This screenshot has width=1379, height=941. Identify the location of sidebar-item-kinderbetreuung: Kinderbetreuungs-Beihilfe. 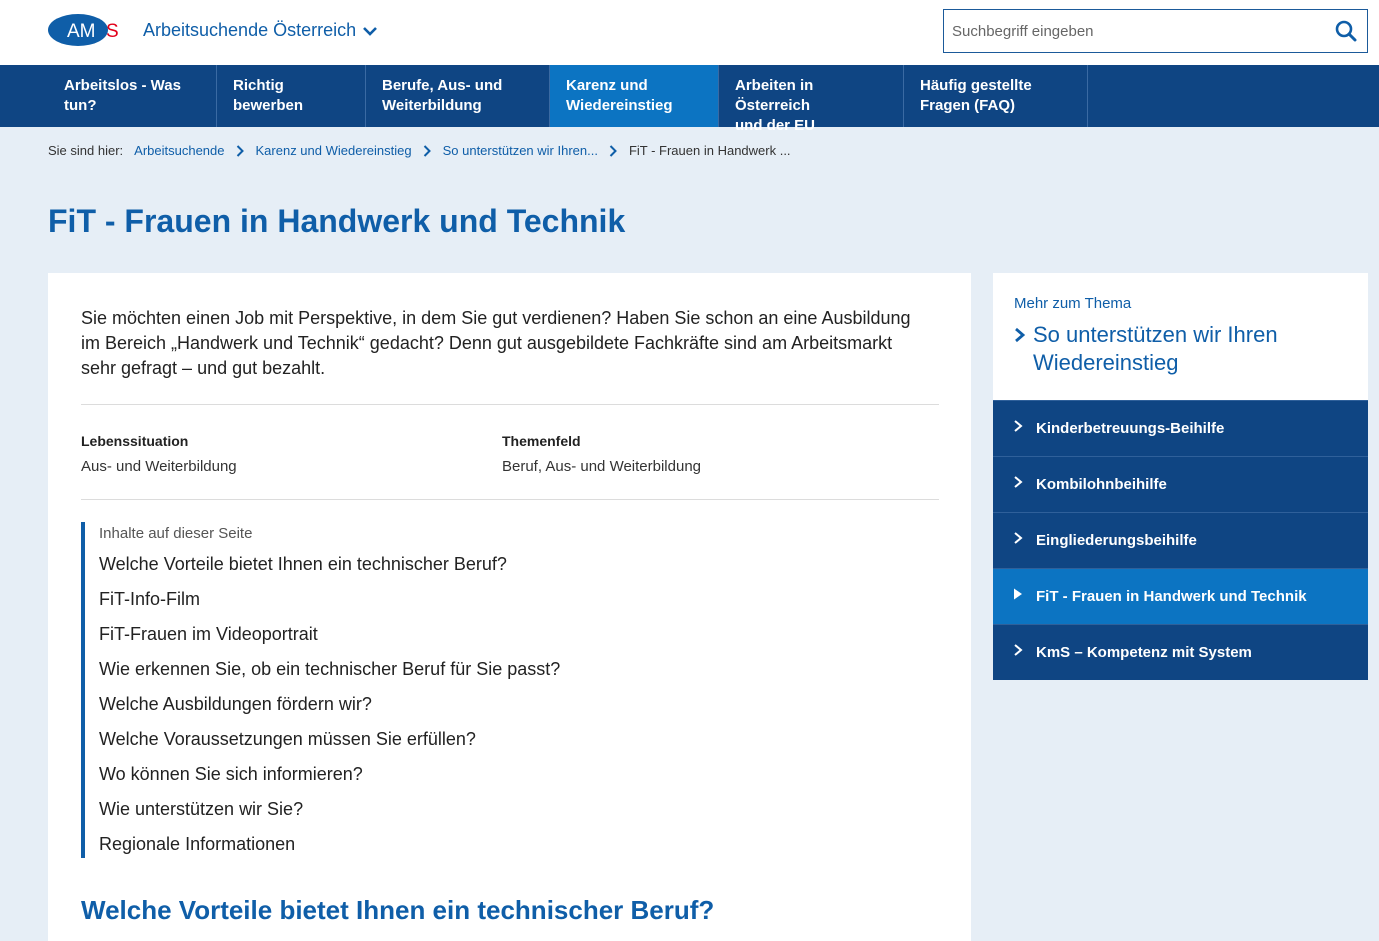
(1180, 428).